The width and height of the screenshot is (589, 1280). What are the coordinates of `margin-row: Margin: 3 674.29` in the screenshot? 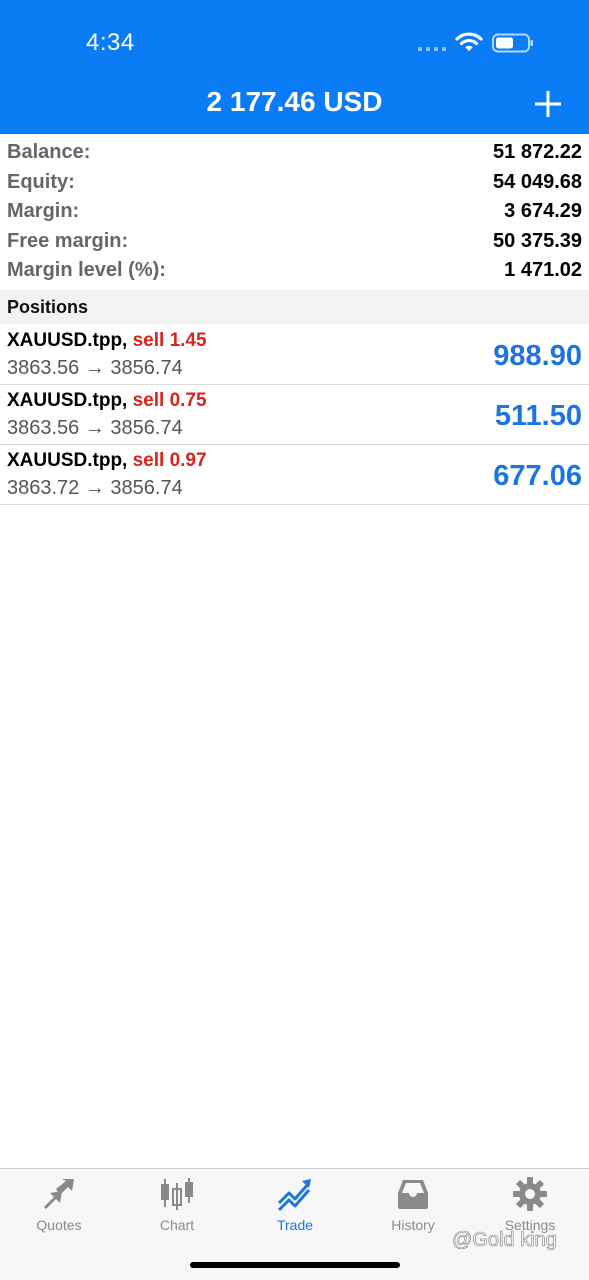 It's located at (294, 212).